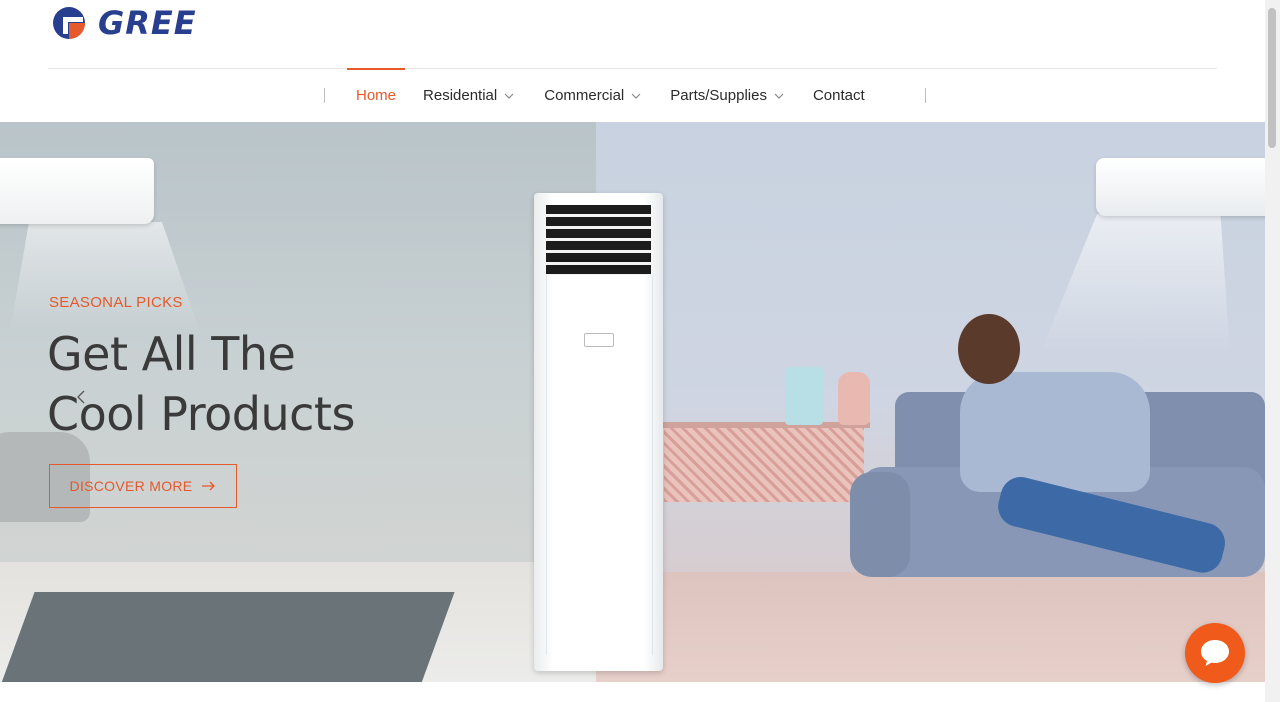  I want to click on scrollbar-thumb, so click(1272, 78).